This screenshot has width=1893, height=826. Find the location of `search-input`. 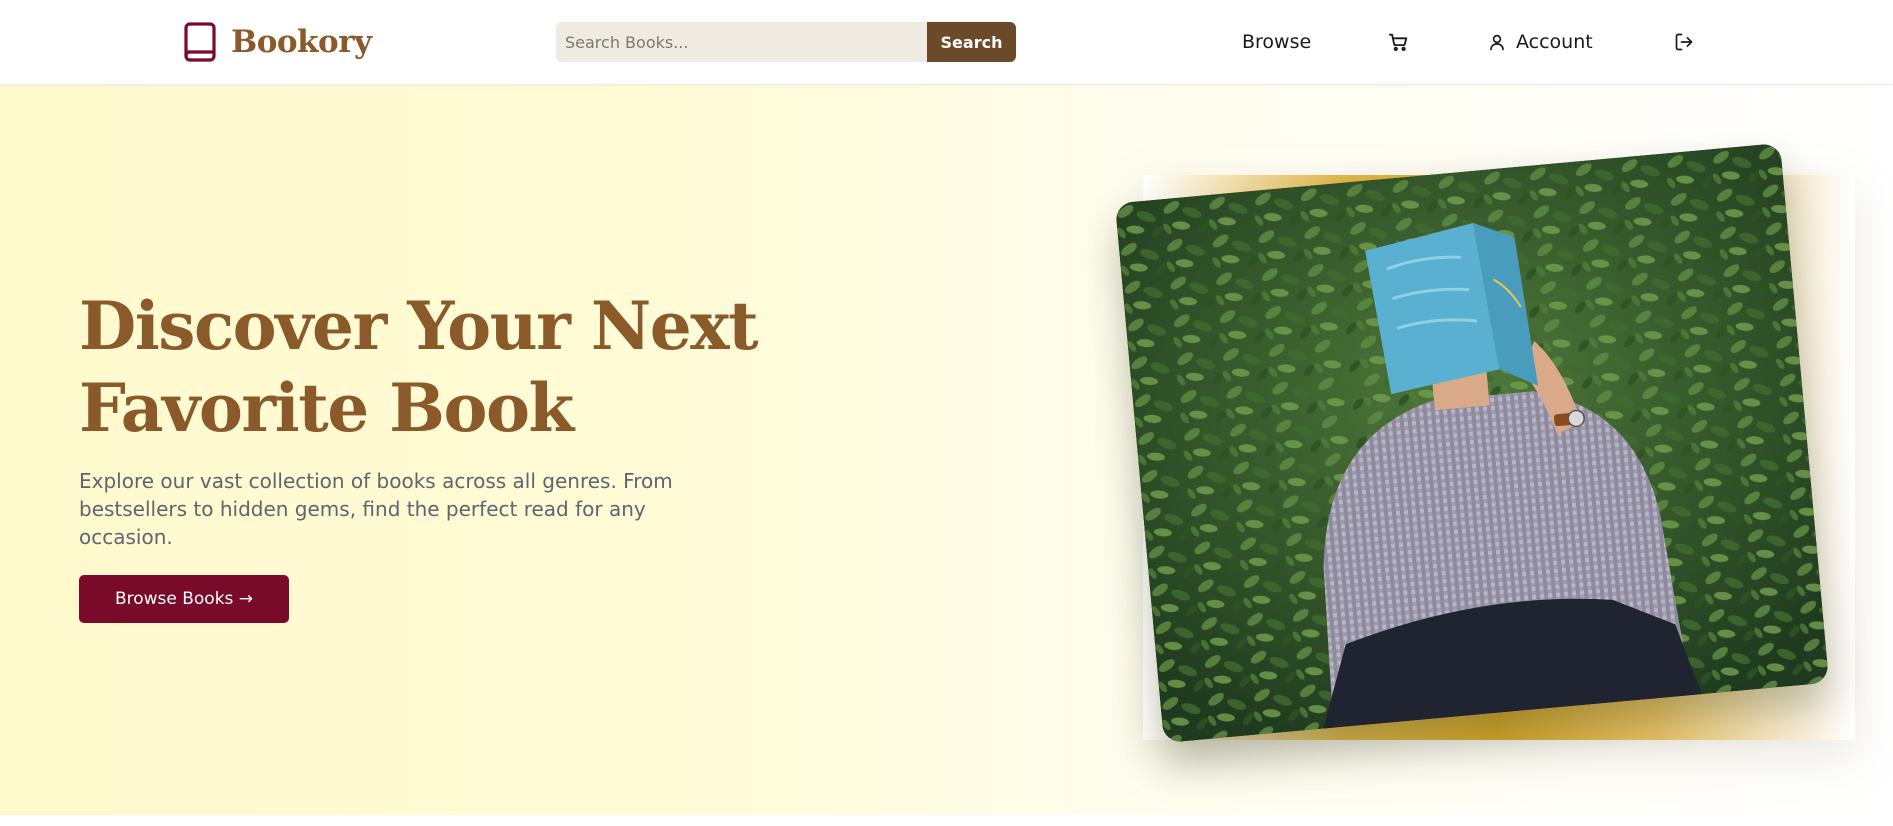

search-input is located at coordinates (741, 42).